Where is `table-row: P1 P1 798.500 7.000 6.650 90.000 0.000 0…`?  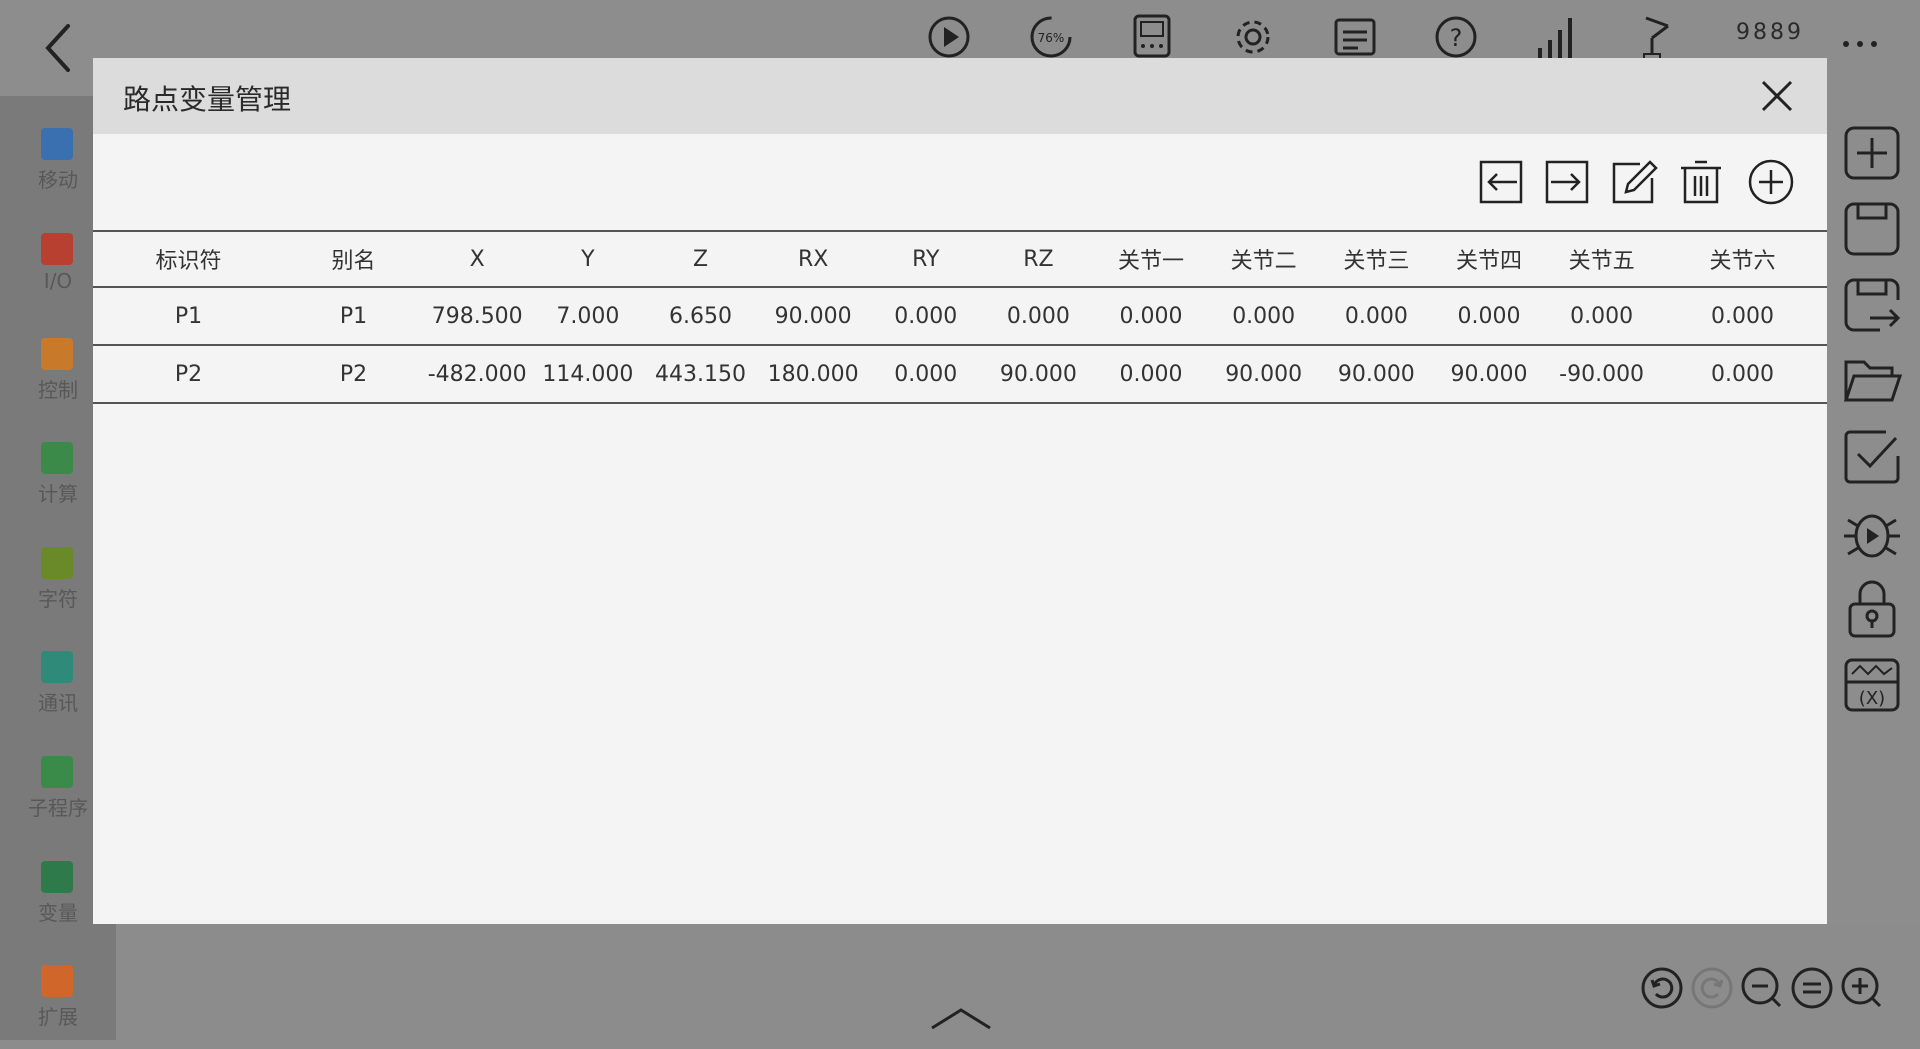 table-row: P1 P1 798.500 7.000 6.650 90.000 0.000 0… is located at coordinates (960, 316).